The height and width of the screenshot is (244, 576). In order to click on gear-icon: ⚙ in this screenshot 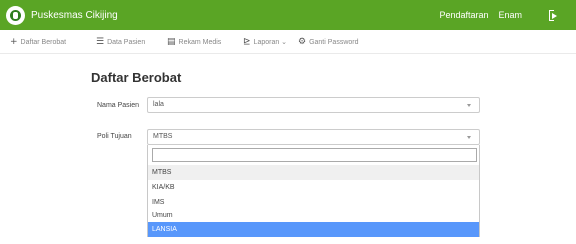, I will do `click(302, 42)`.